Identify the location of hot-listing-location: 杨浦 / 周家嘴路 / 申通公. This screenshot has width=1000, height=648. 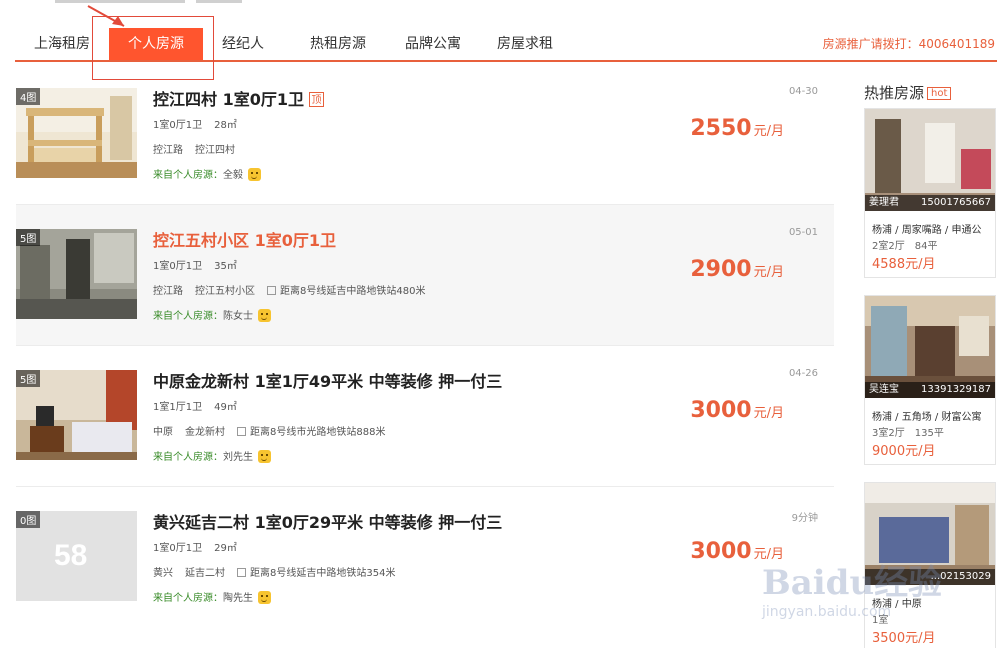
(932, 228).